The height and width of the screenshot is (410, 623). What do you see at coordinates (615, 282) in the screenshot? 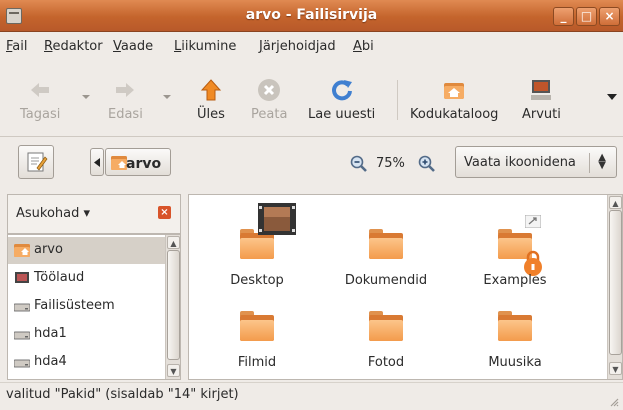
I see `file-view-scrollbar-thumb` at bounding box center [615, 282].